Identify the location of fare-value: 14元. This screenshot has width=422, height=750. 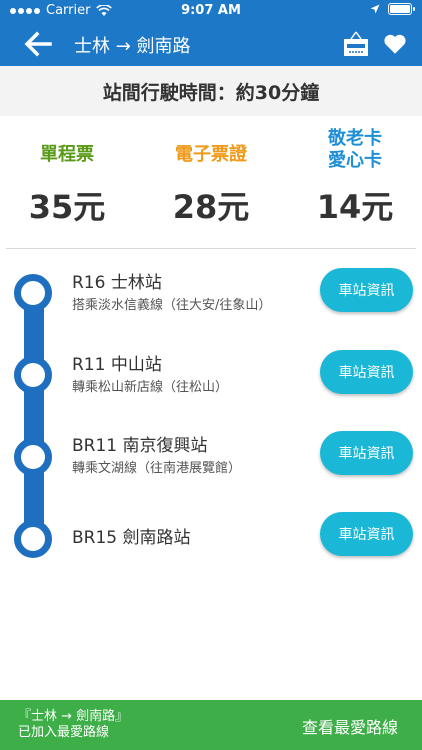
(355, 207).